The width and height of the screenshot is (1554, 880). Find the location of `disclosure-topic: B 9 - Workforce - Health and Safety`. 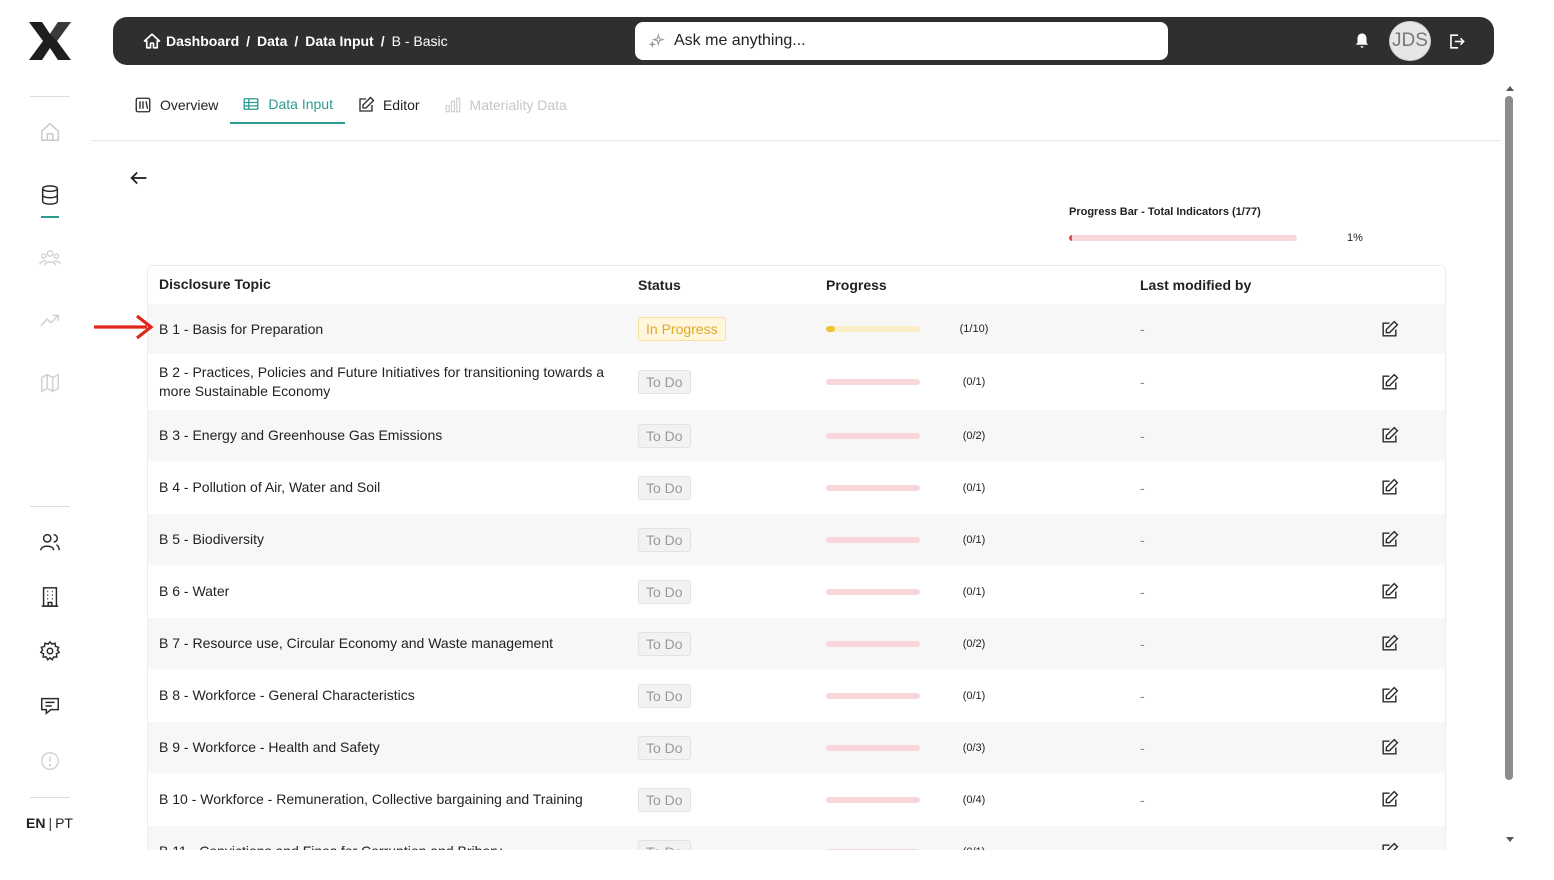

disclosure-topic: B 9 - Workforce - Health and Safety is located at coordinates (393, 747).